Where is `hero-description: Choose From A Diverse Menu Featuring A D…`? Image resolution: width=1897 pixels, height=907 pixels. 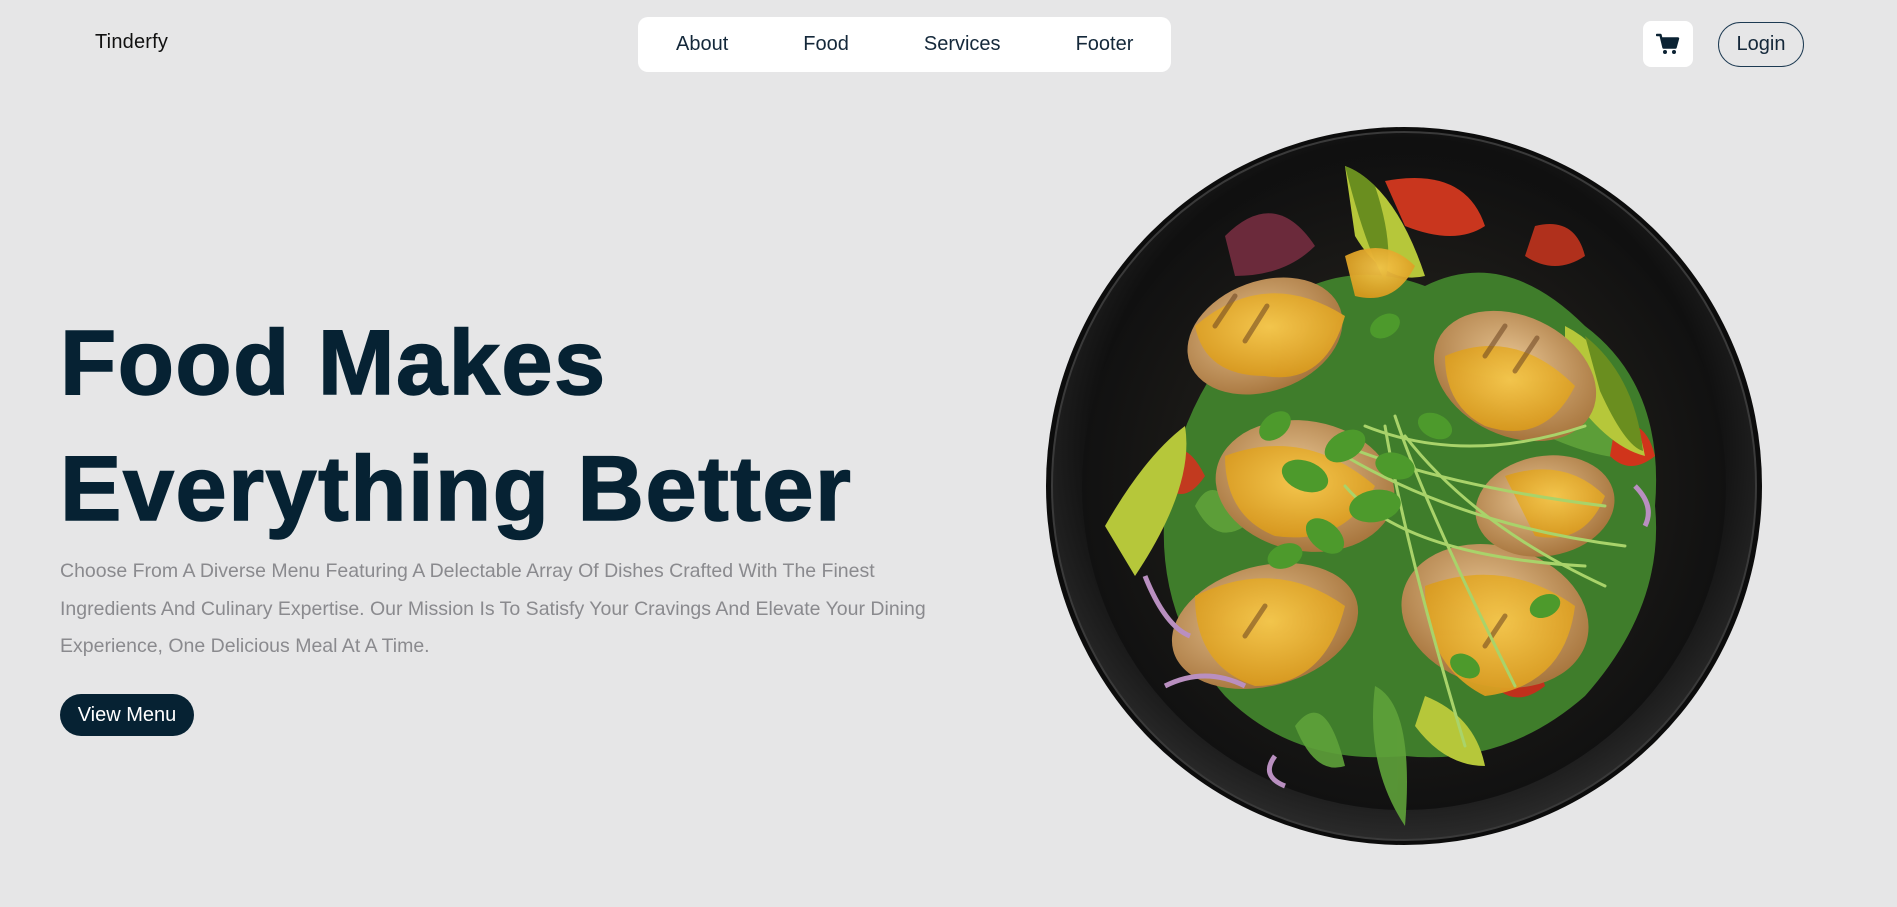
hero-description: Choose From A Diverse Menu Featuring A D… is located at coordinates (493, 608).